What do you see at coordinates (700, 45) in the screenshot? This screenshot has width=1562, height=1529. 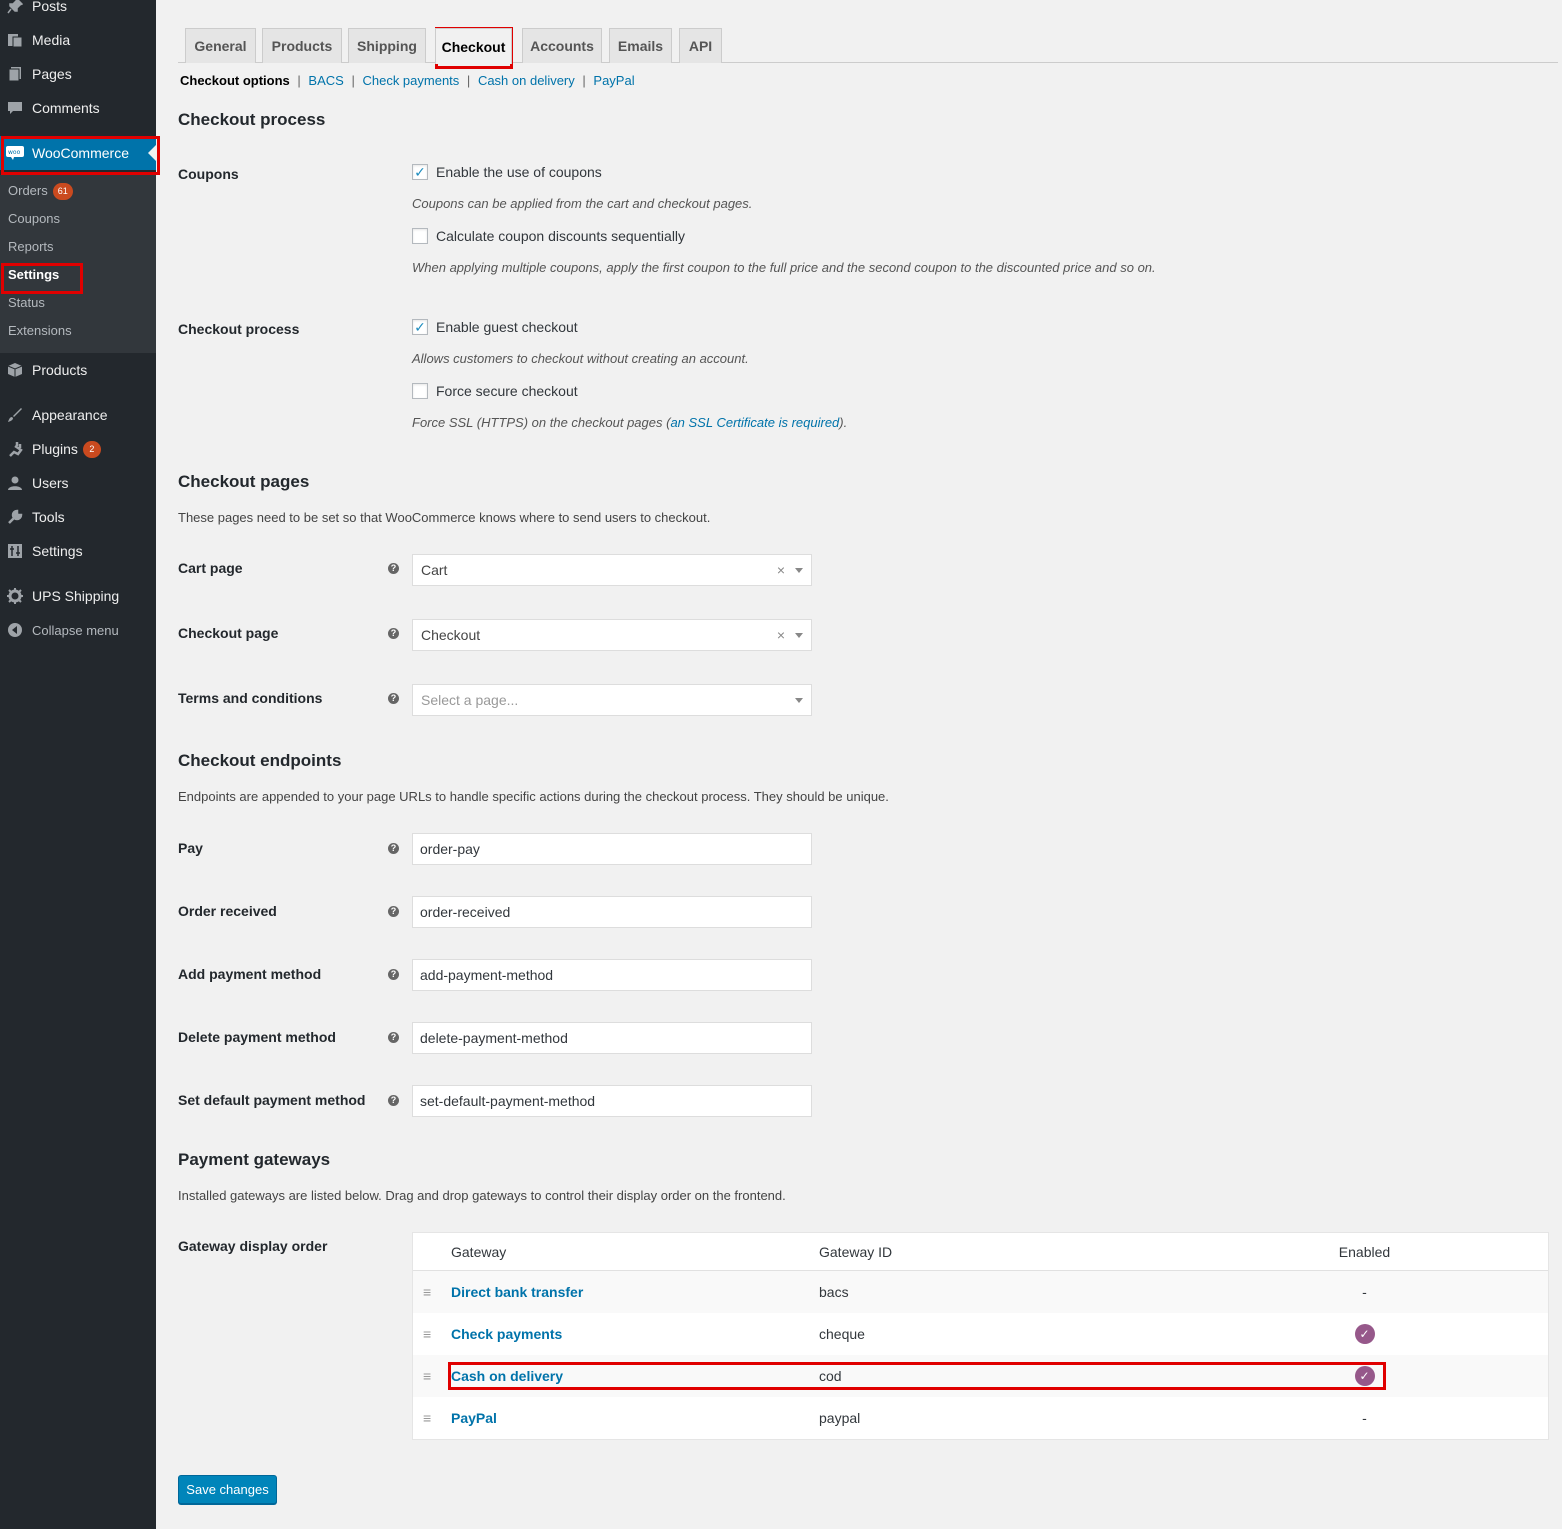 I see `tab-api: API` at bounding box center [700, 45].